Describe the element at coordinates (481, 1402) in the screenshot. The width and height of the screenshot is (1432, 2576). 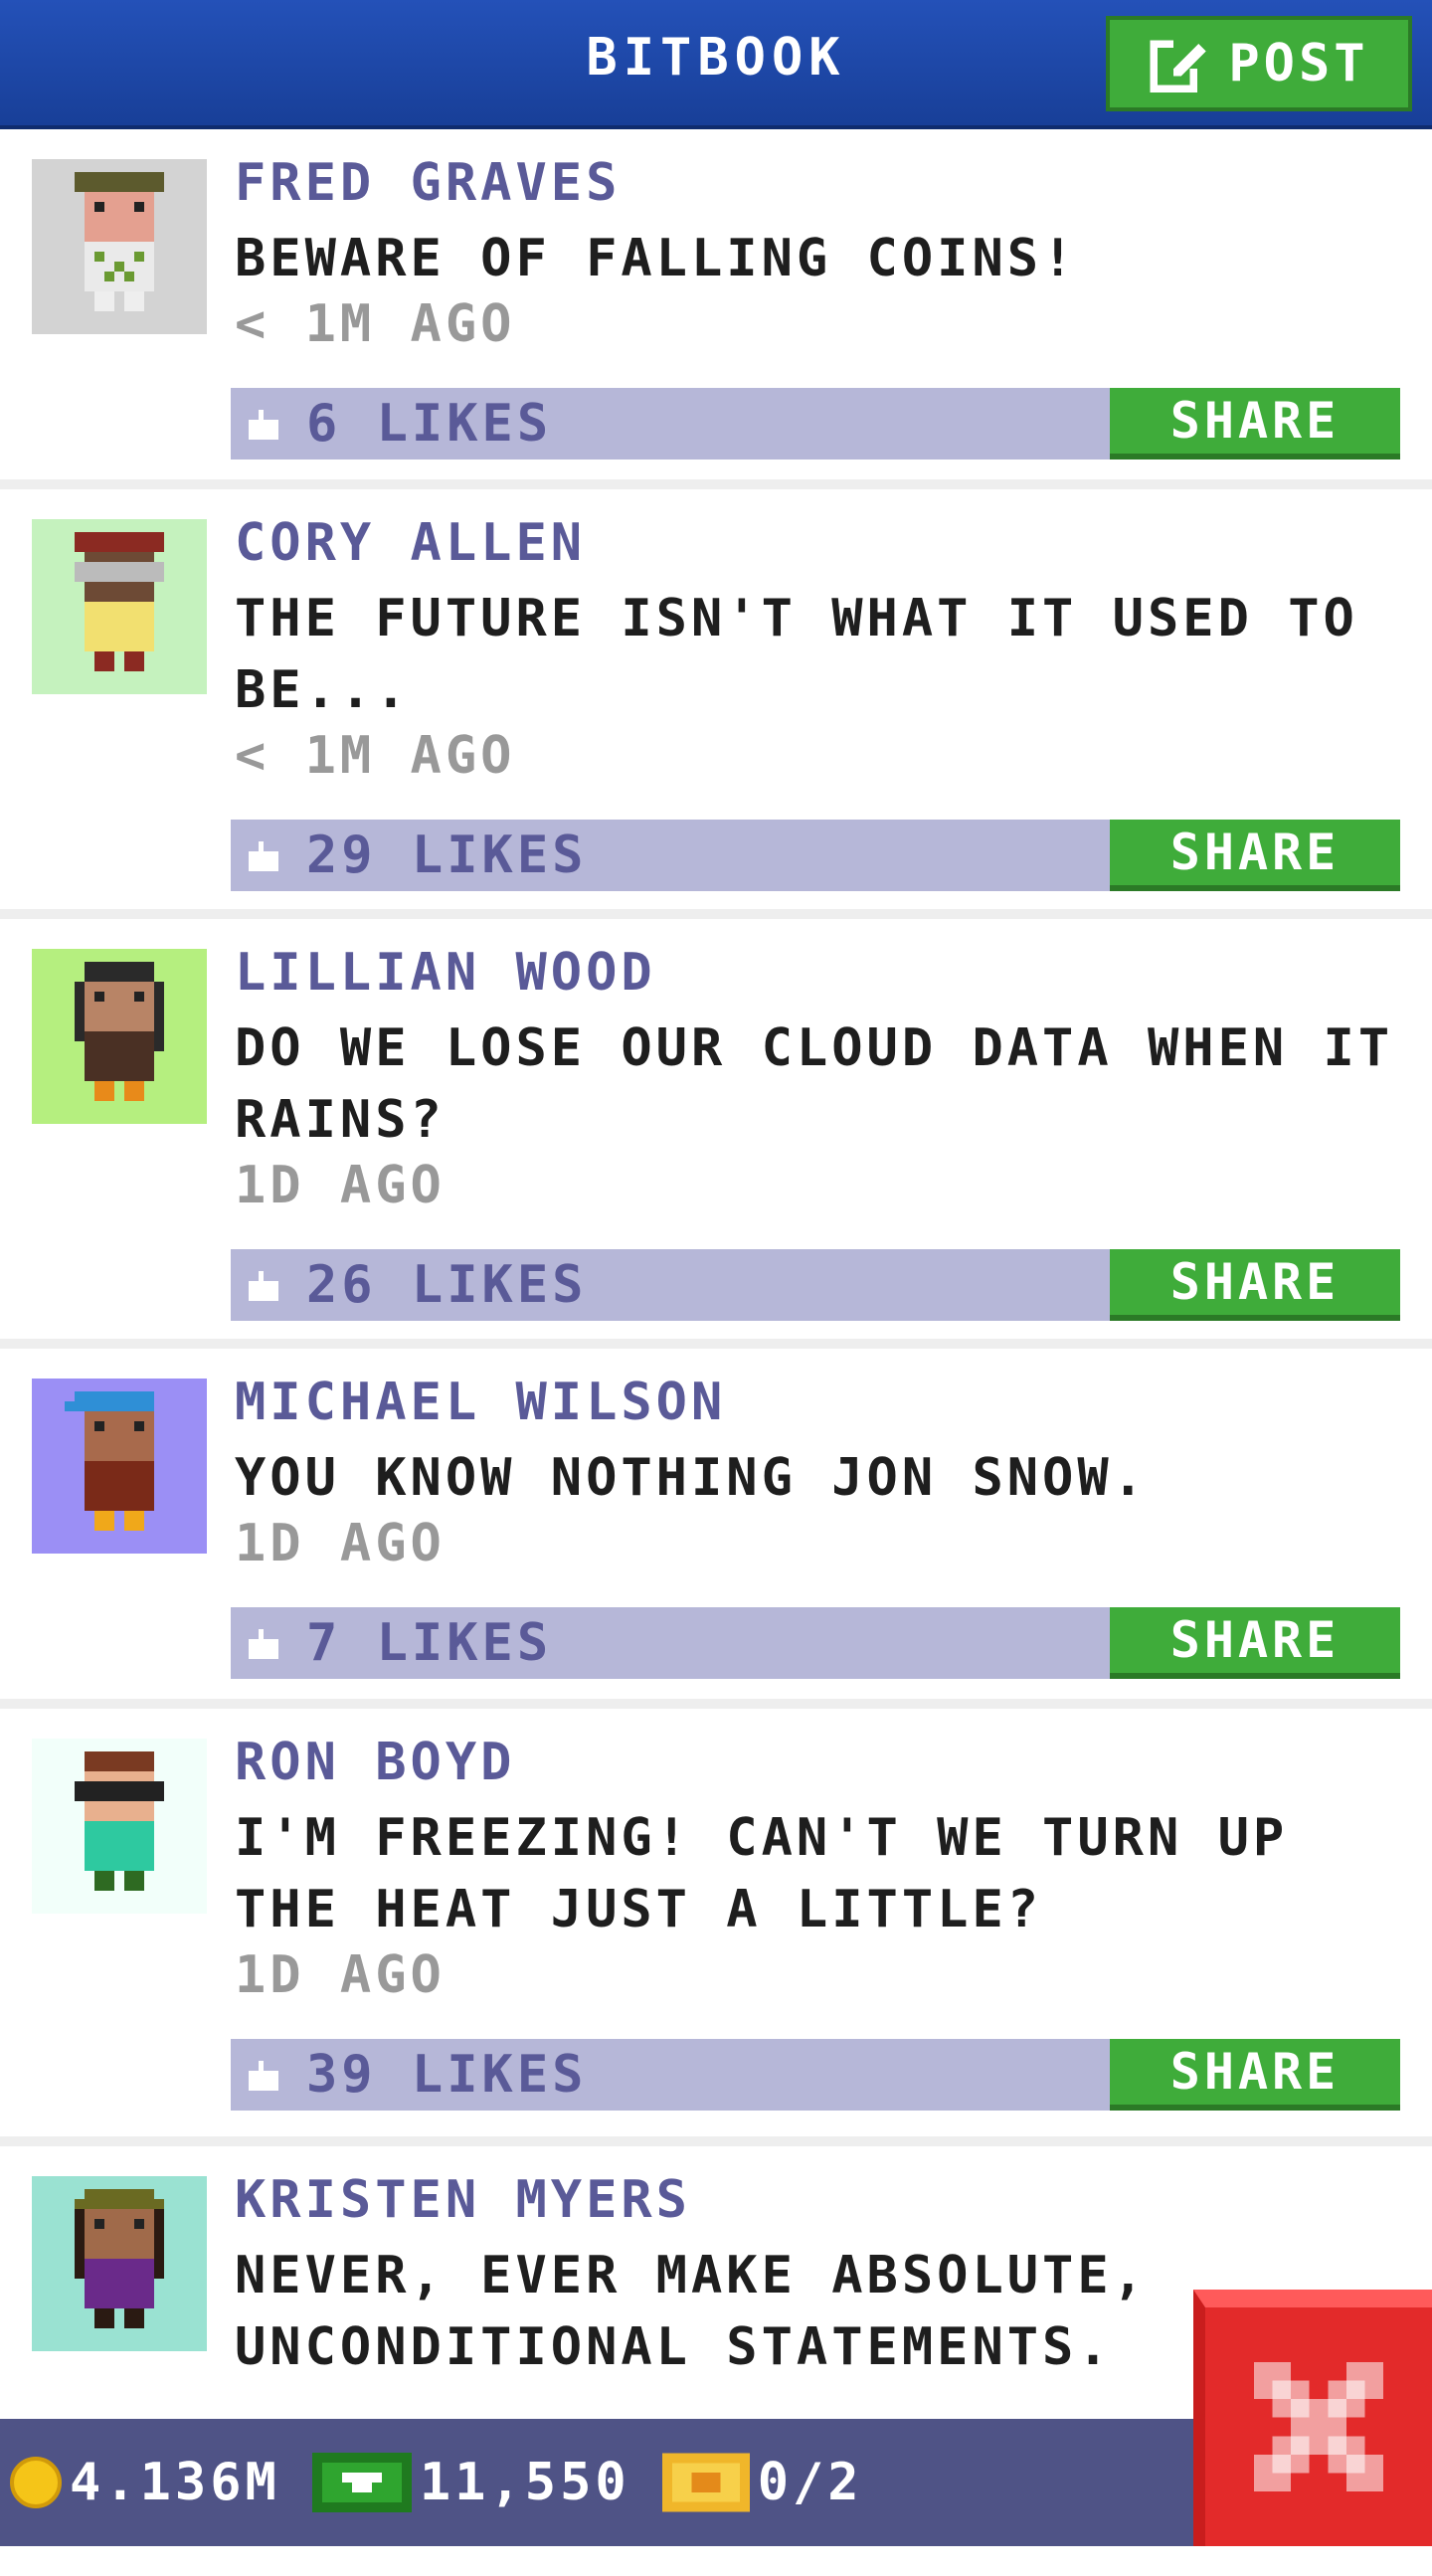
I see `post-author: MICHAEL WILSON` at that location.